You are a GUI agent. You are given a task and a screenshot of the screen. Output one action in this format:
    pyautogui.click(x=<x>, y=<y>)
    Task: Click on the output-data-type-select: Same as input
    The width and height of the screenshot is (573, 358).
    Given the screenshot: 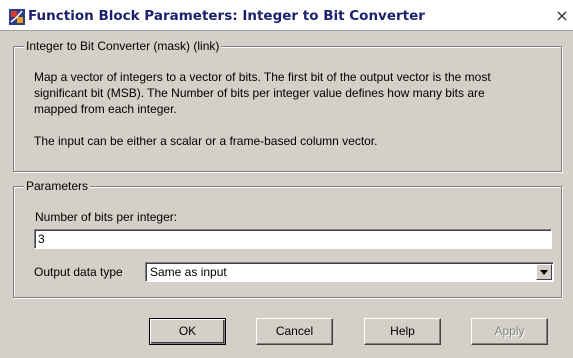 What is the action you would take?
    pyautogui.click(x=349, y=272)
    